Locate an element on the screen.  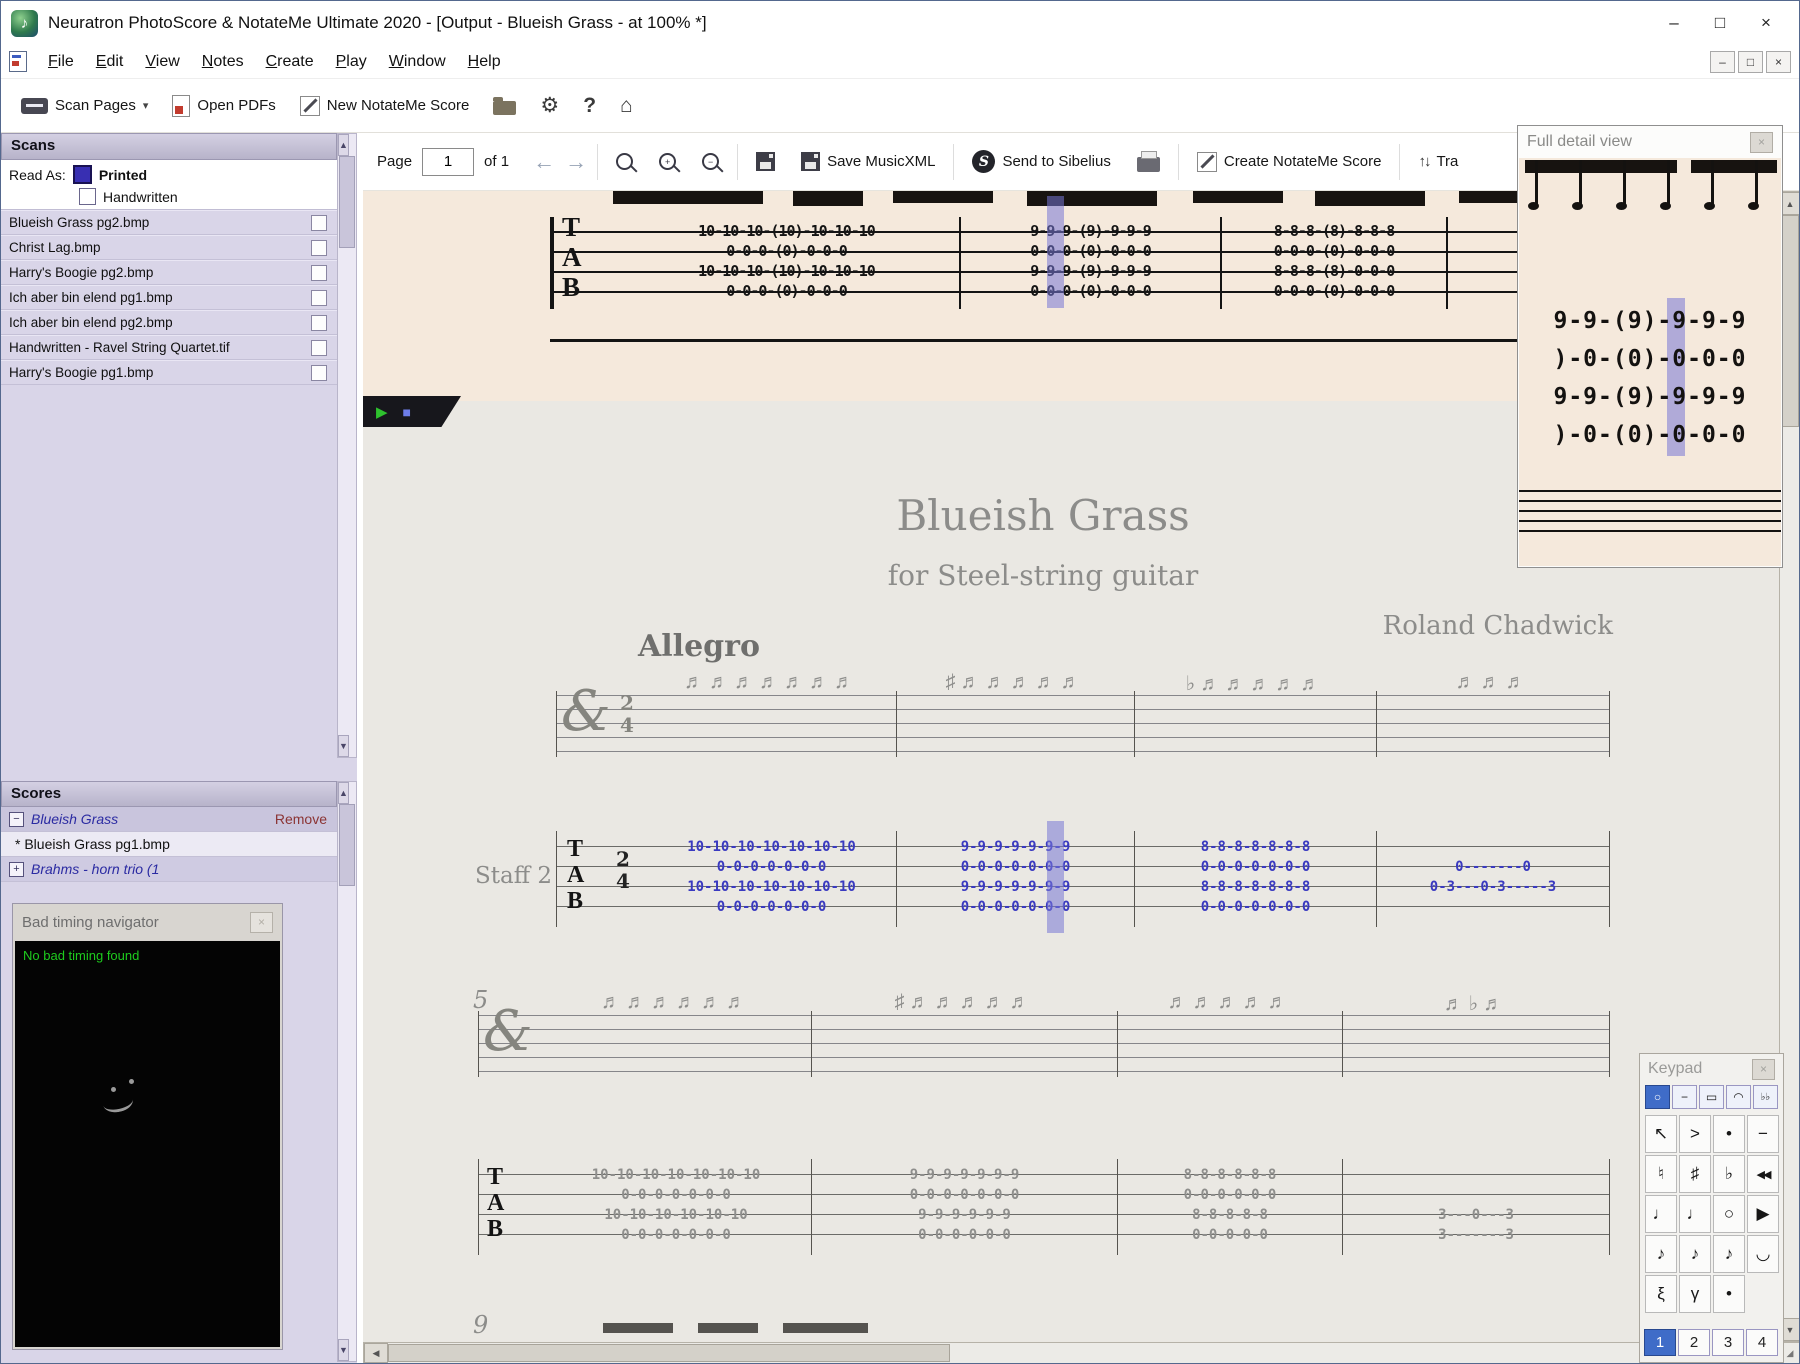
print-button is located at coordinates (1148, 161).